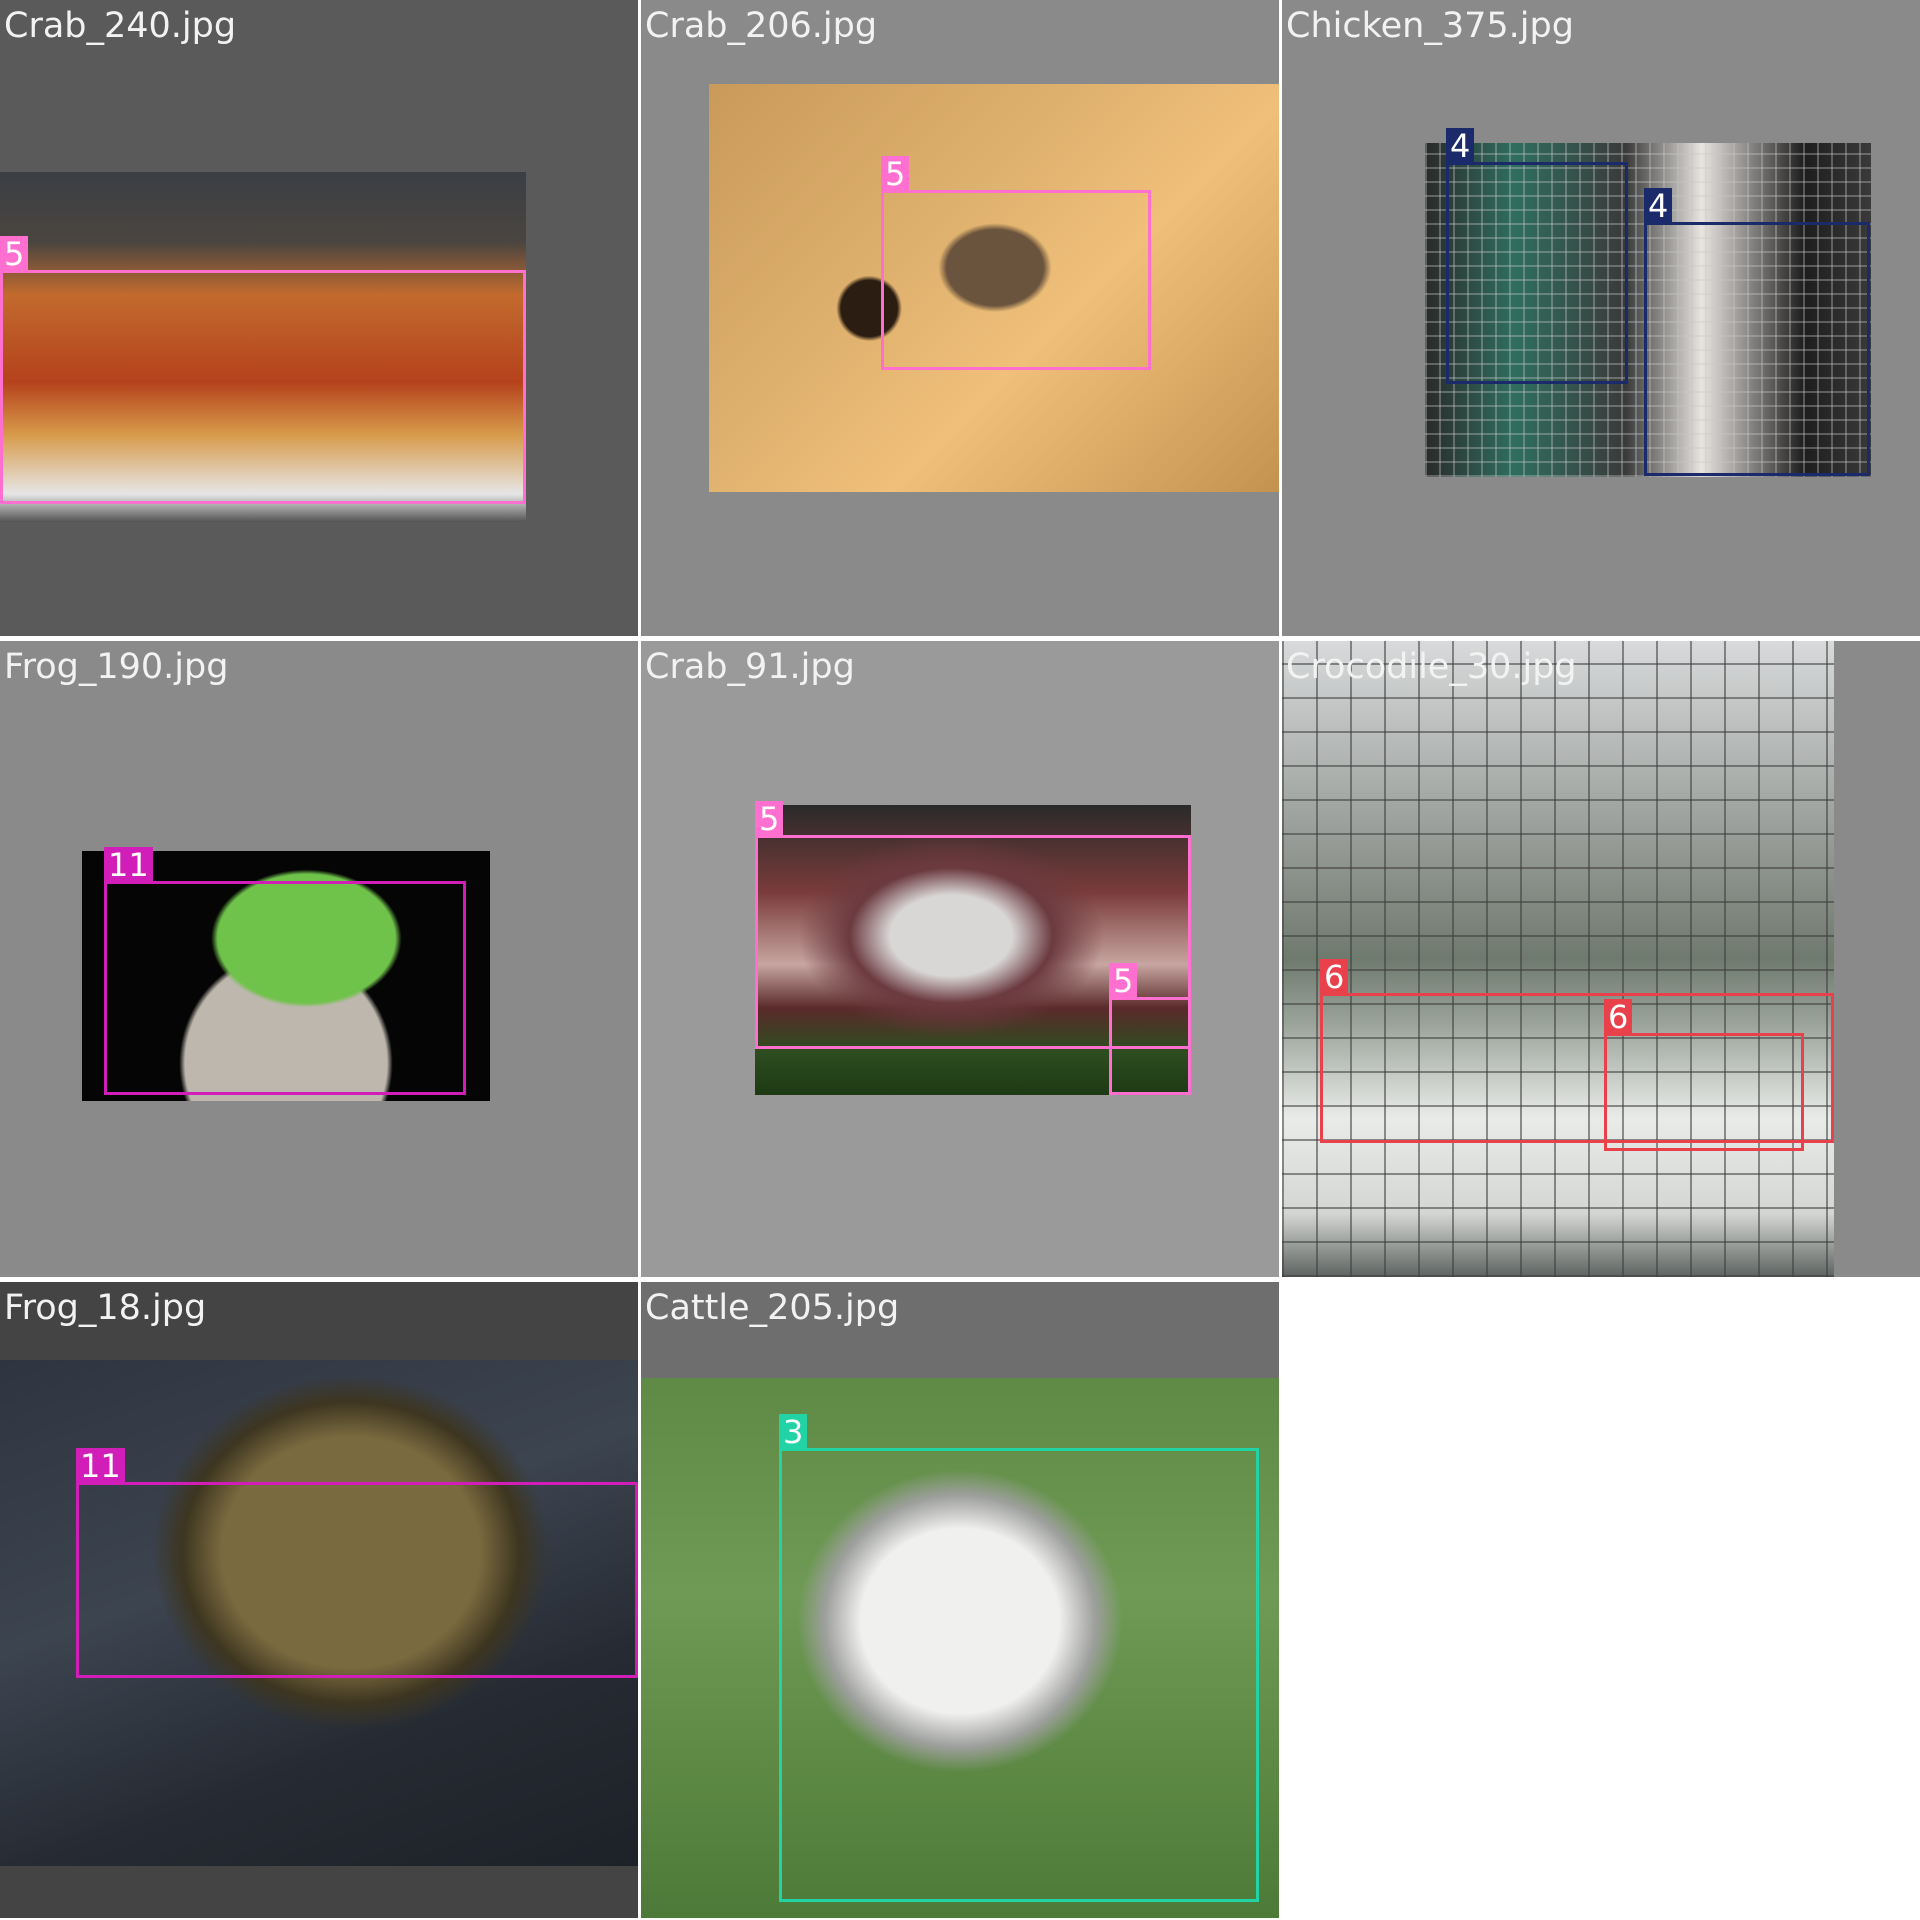 The image size is (1920, 1920). I want to click on image-tile-crab-240: Crab_240.jpg 5, so click(319, 318).